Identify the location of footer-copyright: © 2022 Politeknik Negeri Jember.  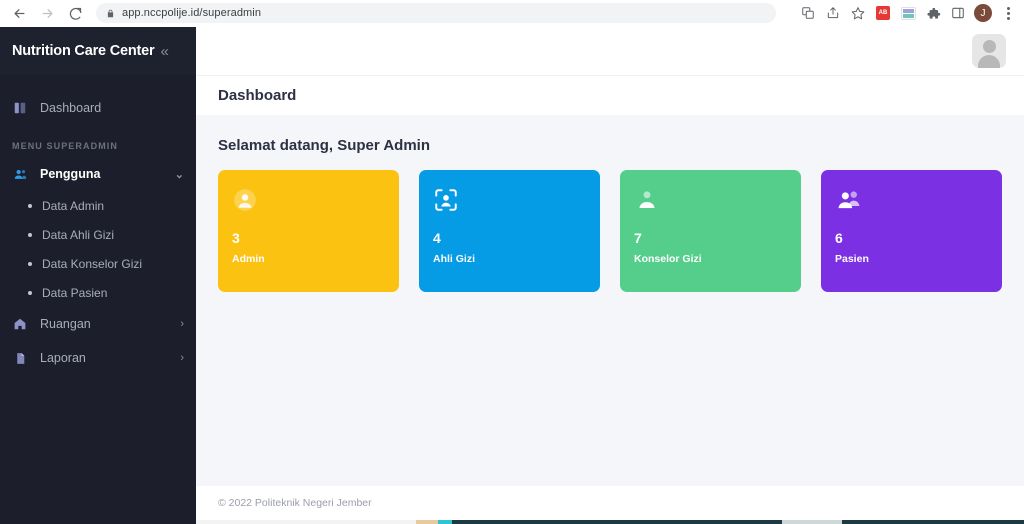
(295, 503).